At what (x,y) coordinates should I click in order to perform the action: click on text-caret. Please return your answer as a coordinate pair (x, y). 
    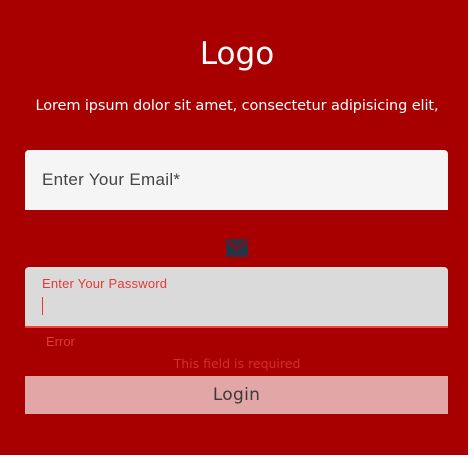
    Looking at the image, I should click on (42, 306).